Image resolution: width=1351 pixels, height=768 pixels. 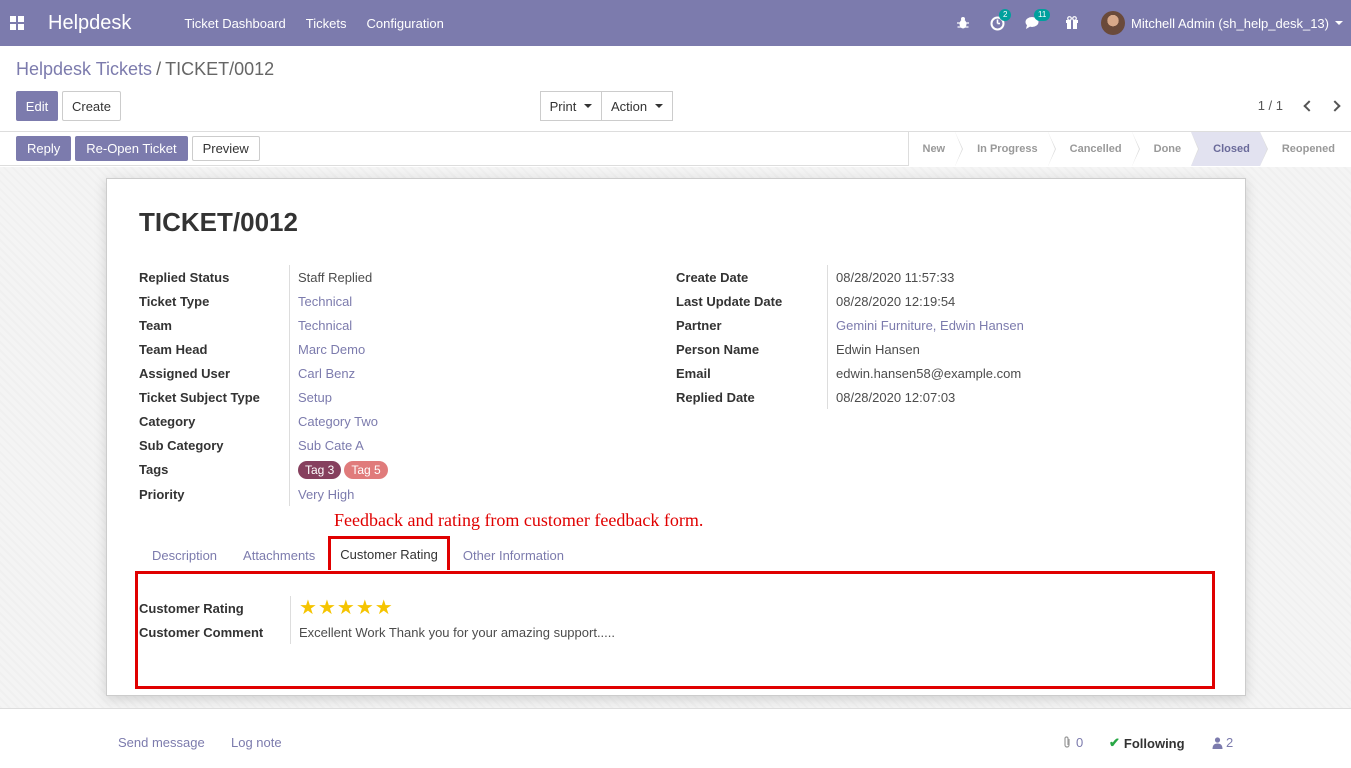 I want to click on breadcrumb-current: TICKET/0012, so click(x=220, y=69).